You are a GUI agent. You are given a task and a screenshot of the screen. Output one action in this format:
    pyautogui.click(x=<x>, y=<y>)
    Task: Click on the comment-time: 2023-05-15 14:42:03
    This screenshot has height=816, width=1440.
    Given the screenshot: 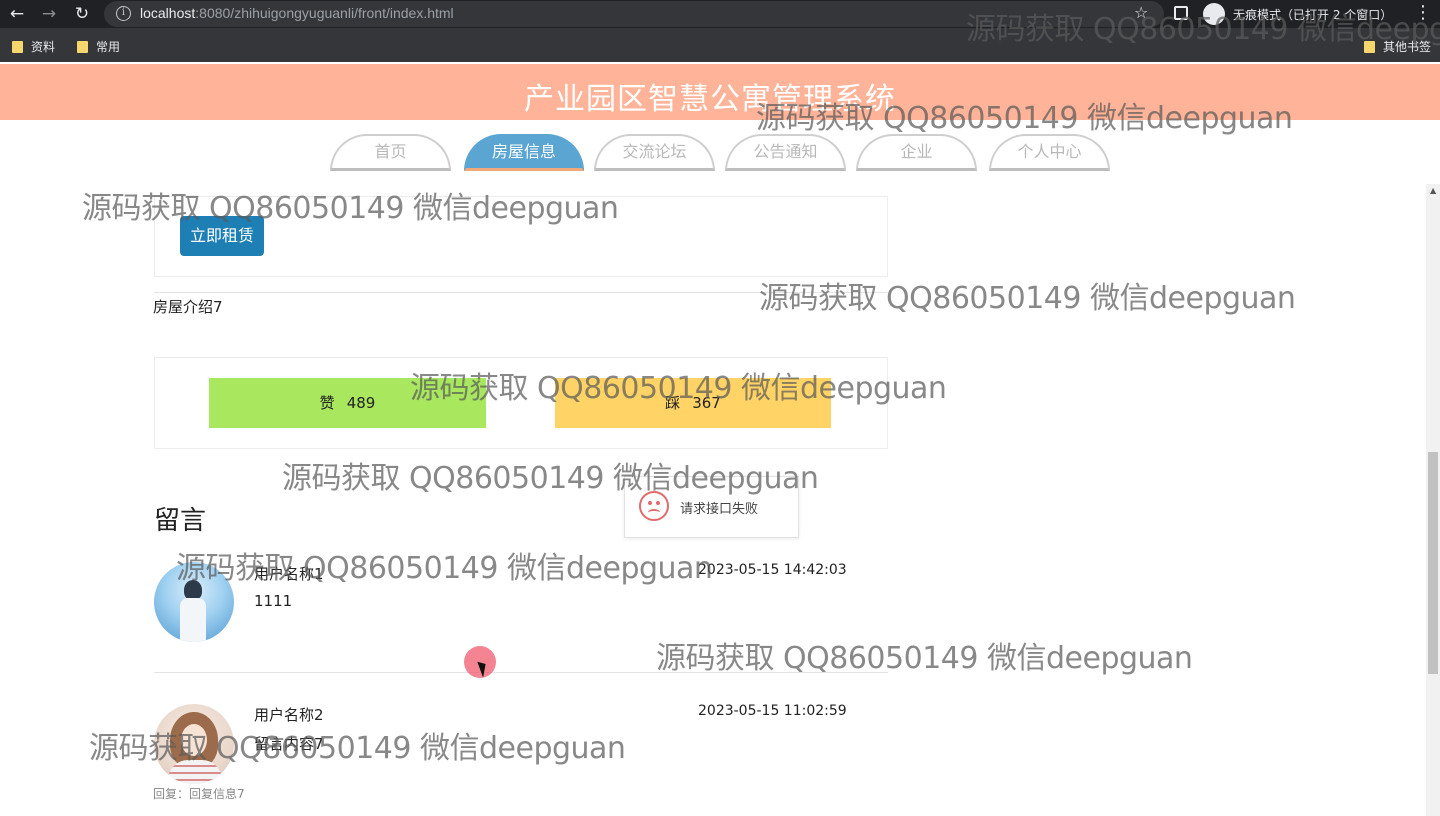 What is the action you would take?
    pyautogui.click(x=772, y=570)
    